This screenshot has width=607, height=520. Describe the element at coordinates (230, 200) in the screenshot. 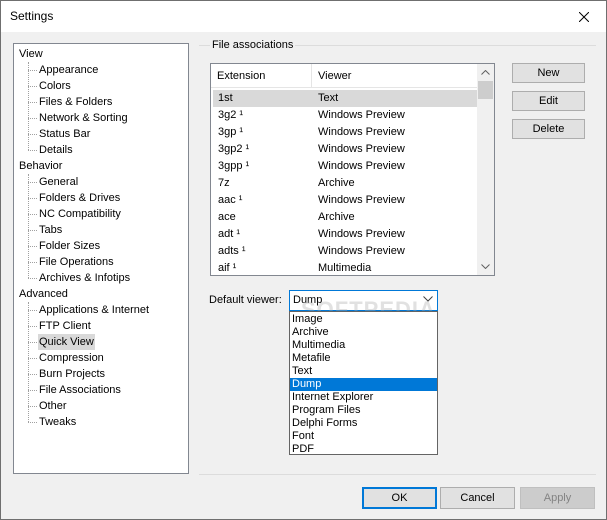

I see `extension-cell: aac ¹` at that location.